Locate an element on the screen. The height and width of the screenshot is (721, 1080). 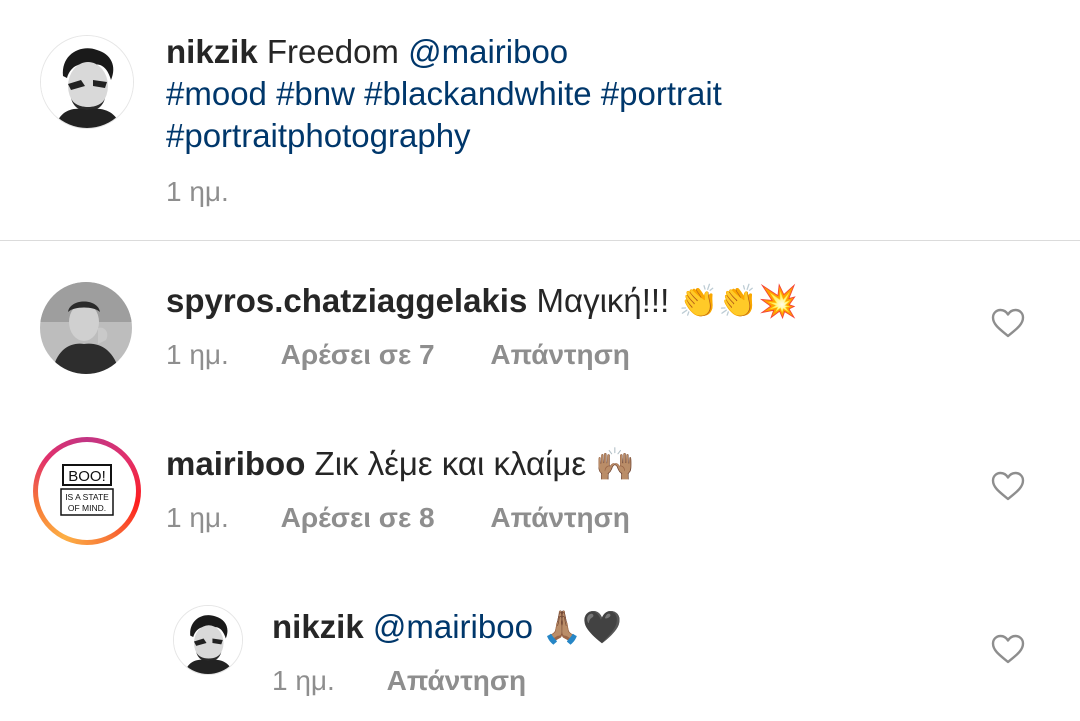
reply-like-button is located at coordinates (1008, 649).